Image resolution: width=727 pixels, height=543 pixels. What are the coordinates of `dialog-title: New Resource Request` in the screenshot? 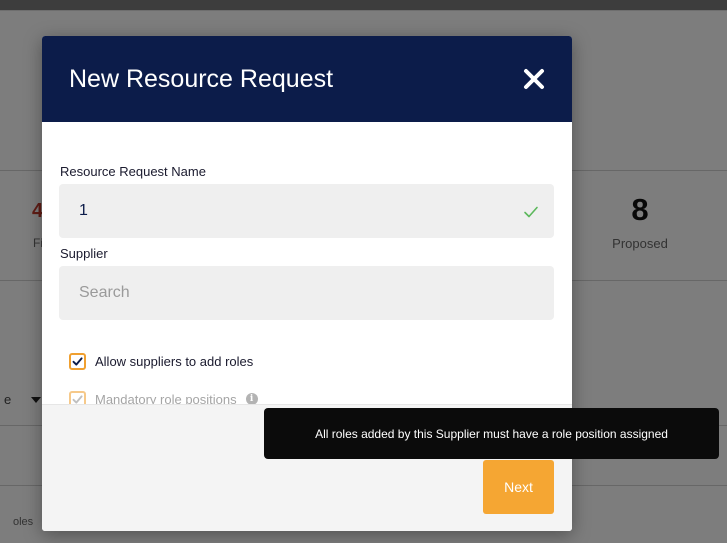 It's located at (201, 79).